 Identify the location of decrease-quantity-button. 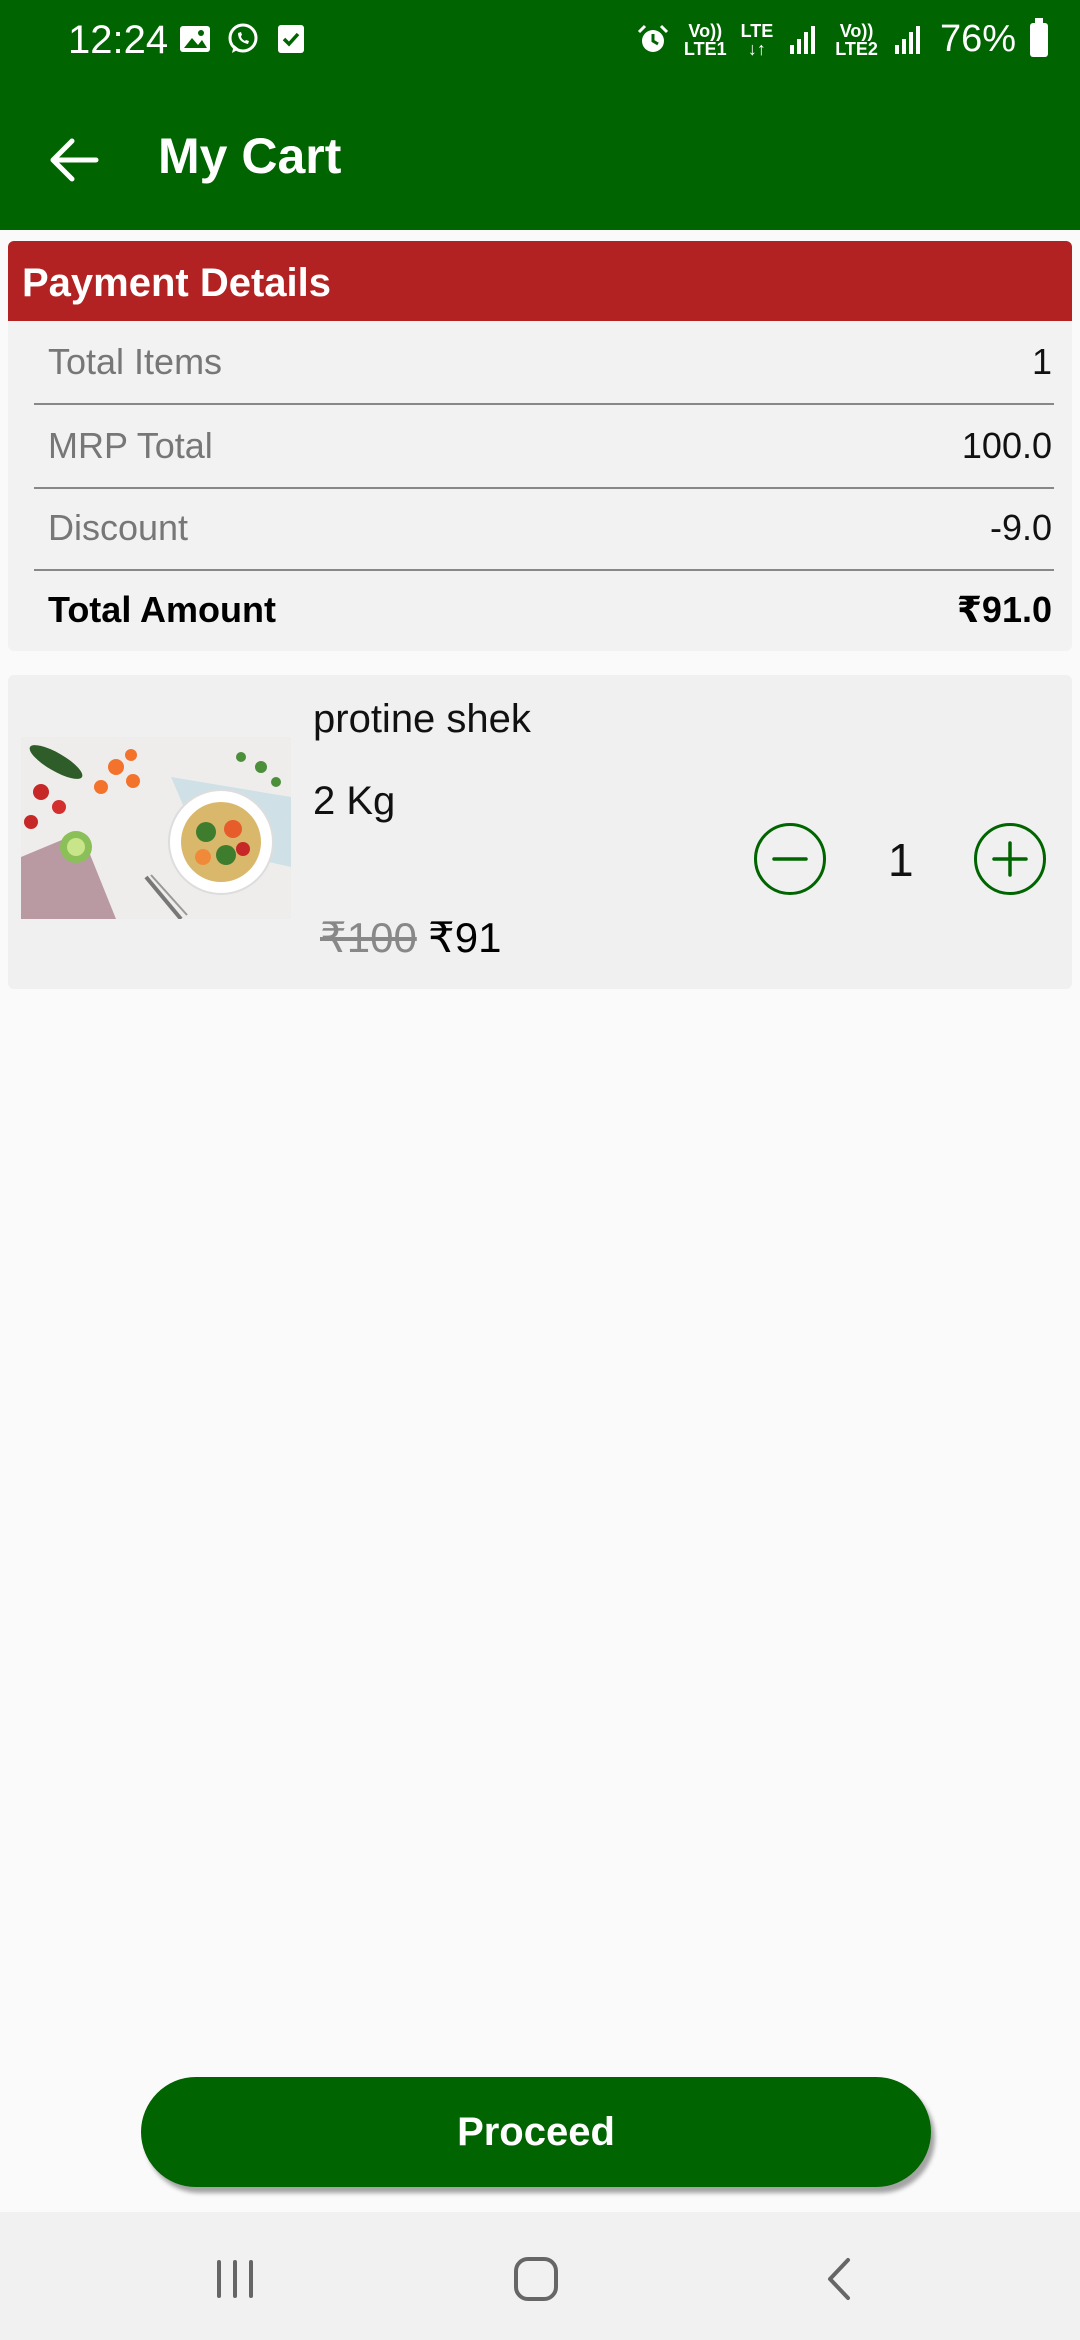
(790, 859).